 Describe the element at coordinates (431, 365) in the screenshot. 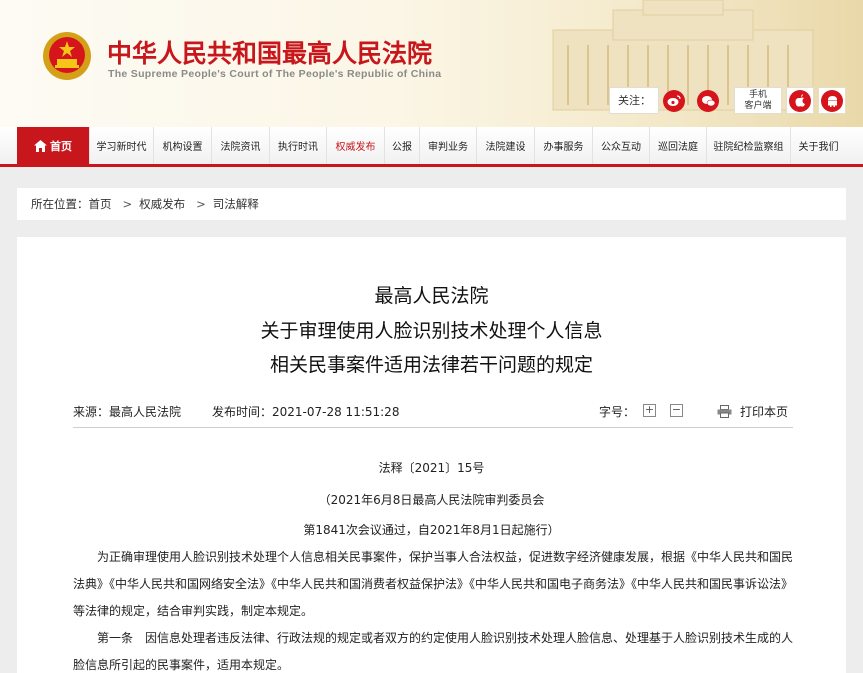

I see `article-title-line3: 相关民事案件适用法律若干问题的规定` at that location.